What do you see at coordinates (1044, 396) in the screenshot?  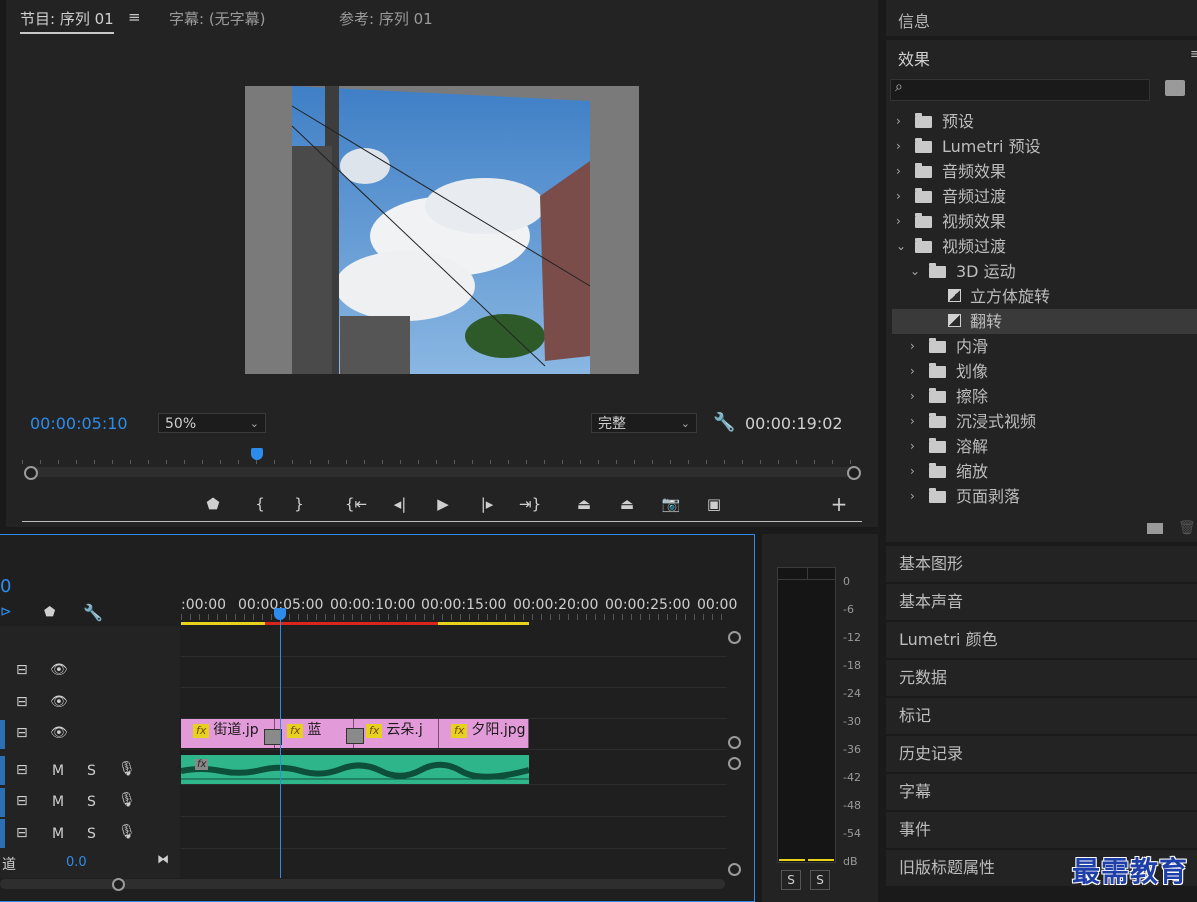 I see `tree-item: › 擦除` at bounding box center [1044, 396].